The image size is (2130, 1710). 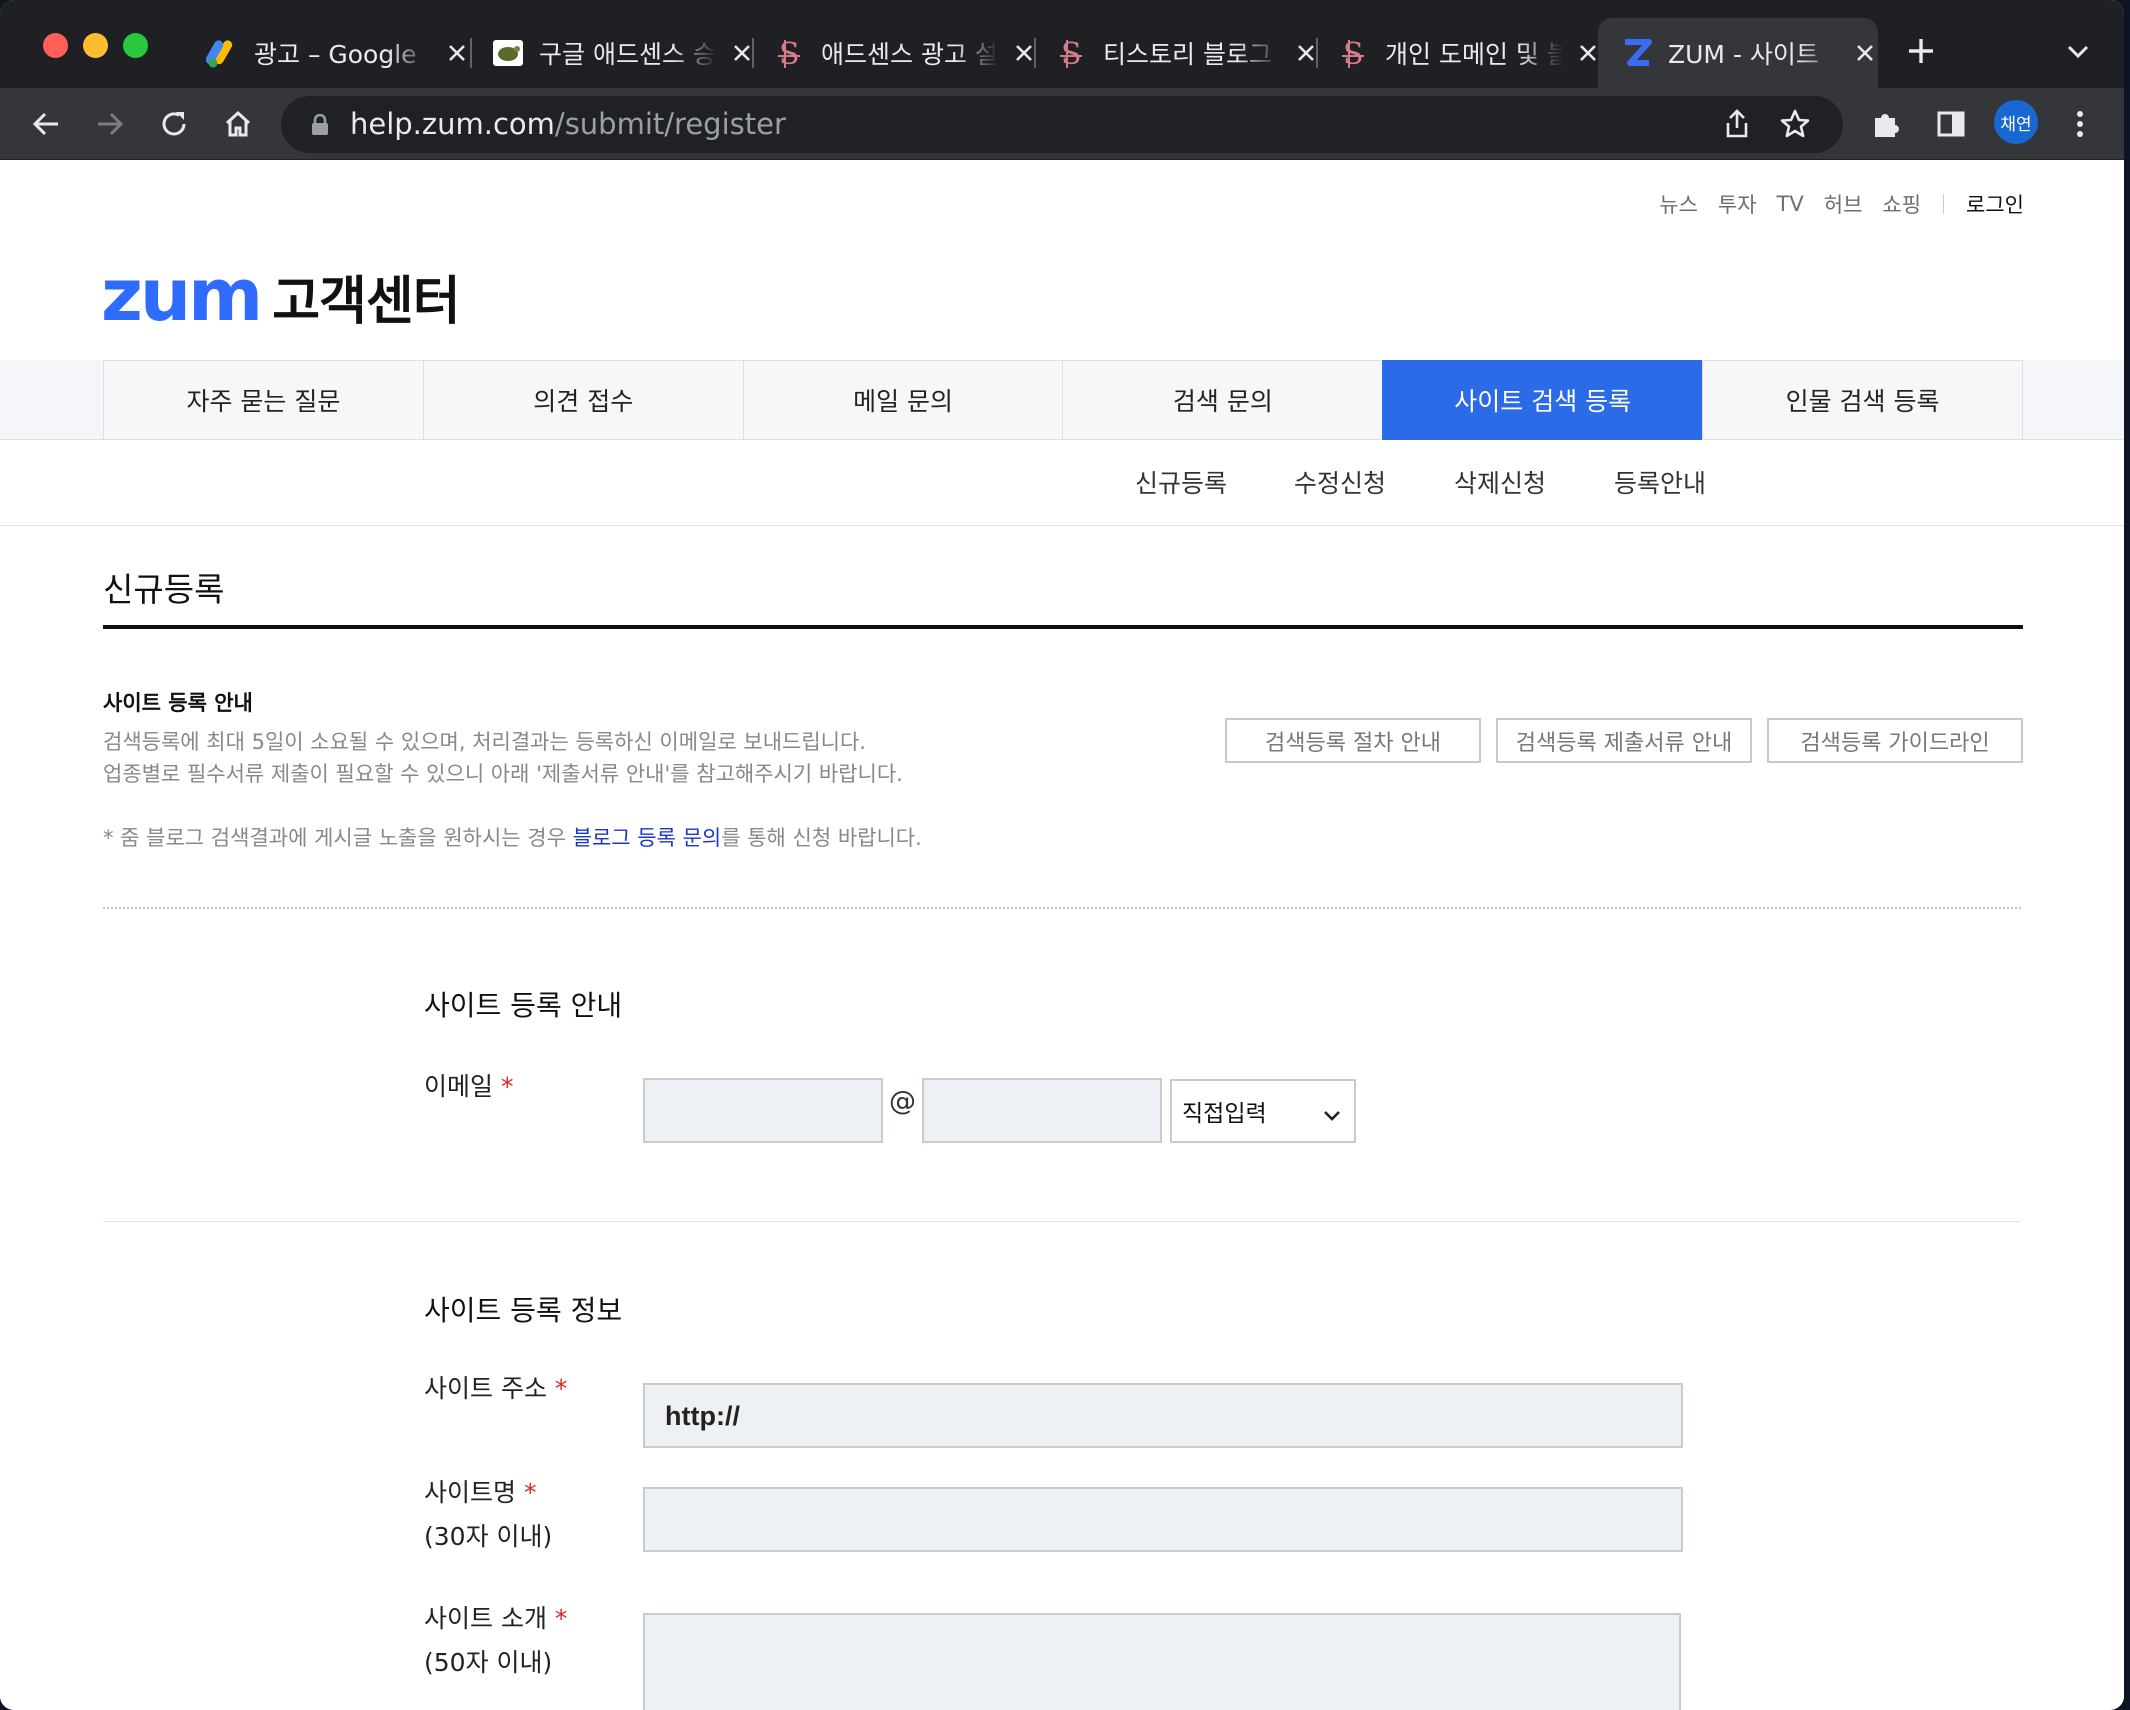 I want to click on browser-tab: S 애드센스 광고 설, so click(x=891, y=53).